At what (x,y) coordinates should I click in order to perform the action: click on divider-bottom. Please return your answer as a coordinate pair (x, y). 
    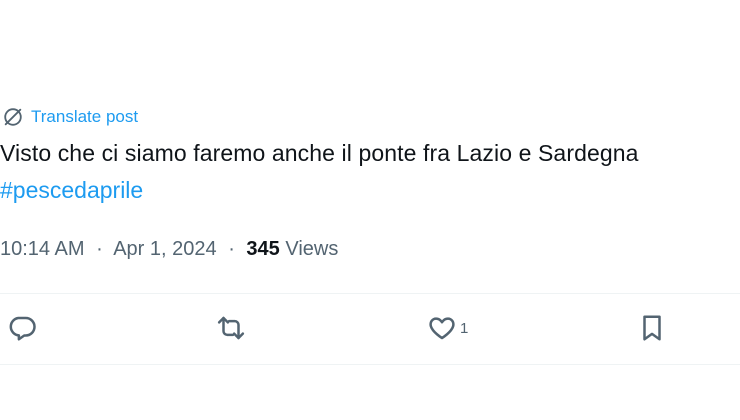
    Looking at the image, I should click on (370, 364).